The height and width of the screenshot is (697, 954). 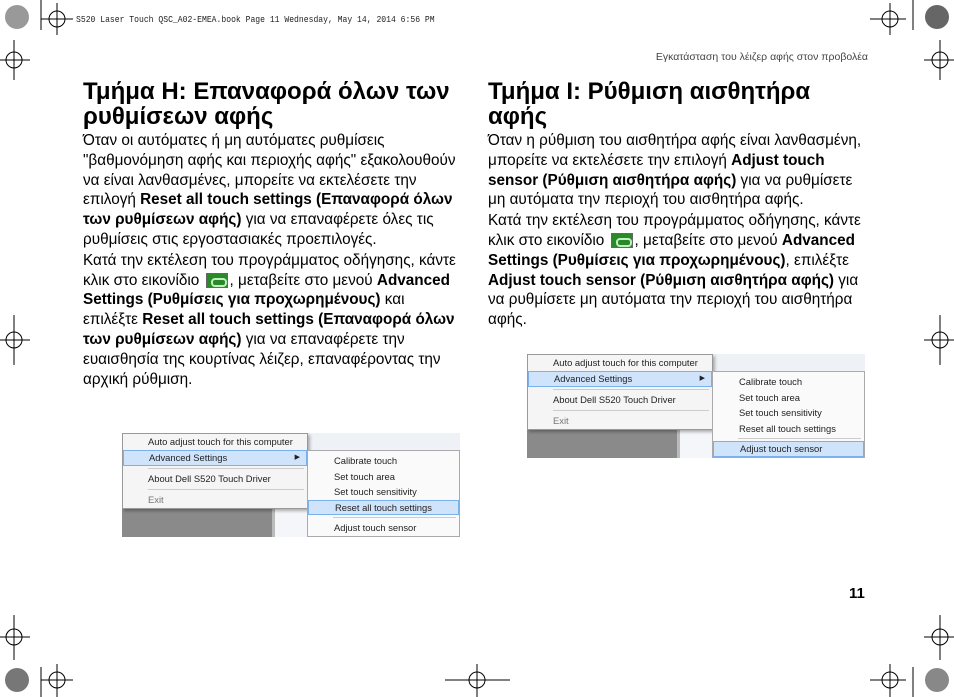 What do you see at coordinates (649, 104) in the screenshot?
I see `section-i-title: Τμήμα I: Ρύθμιση αισθητήρα αφής` at bounding box center [649, 104].